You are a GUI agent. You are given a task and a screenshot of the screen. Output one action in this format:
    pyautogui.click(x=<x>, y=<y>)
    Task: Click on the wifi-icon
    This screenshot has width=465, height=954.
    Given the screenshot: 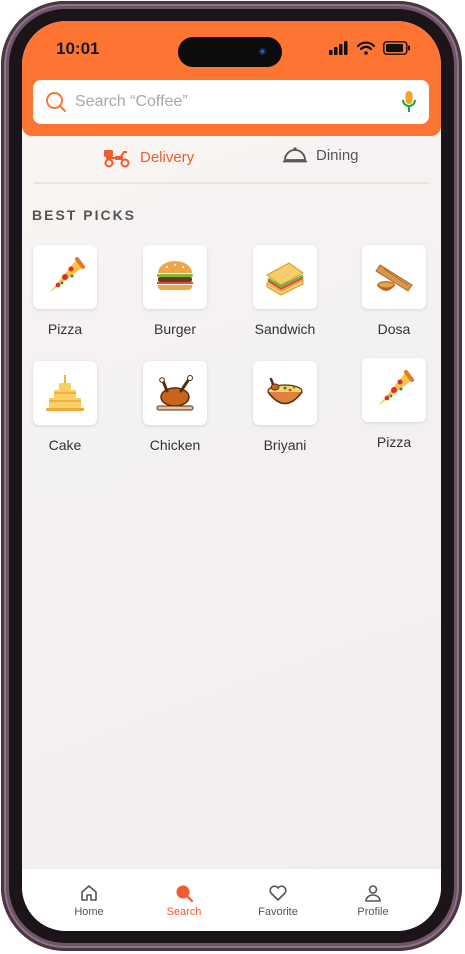 What is the action you would take?
    pyautogui.click(x=366, y=48)
    